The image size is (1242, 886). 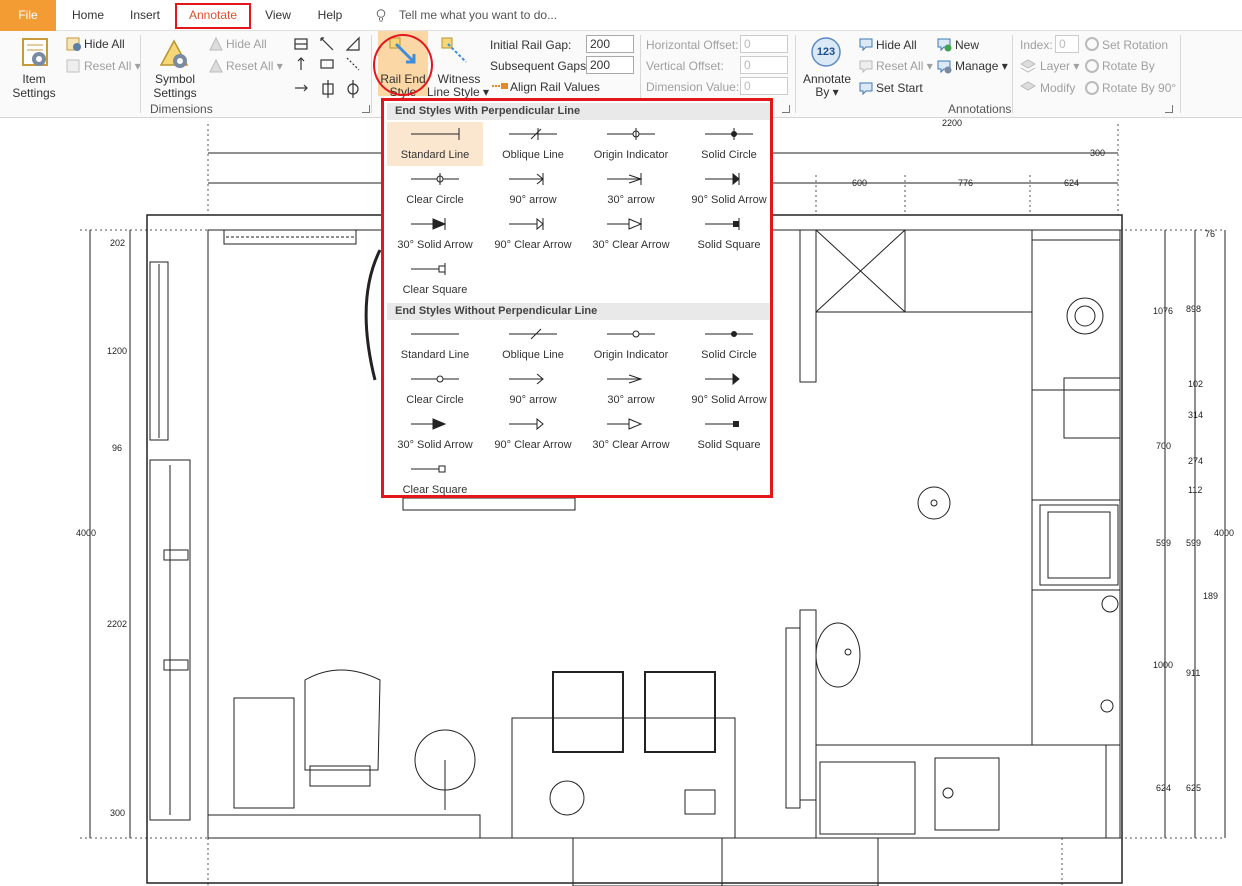 I want to click on end-style-standard-line-with-perp: Standard Line, so click(x=435, y=144).